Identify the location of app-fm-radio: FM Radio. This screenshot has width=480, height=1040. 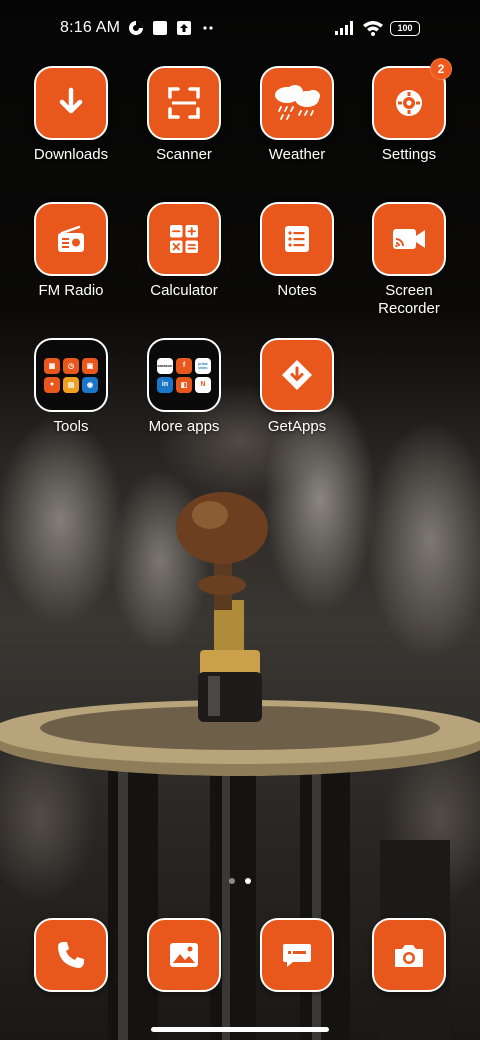
(71, 251).